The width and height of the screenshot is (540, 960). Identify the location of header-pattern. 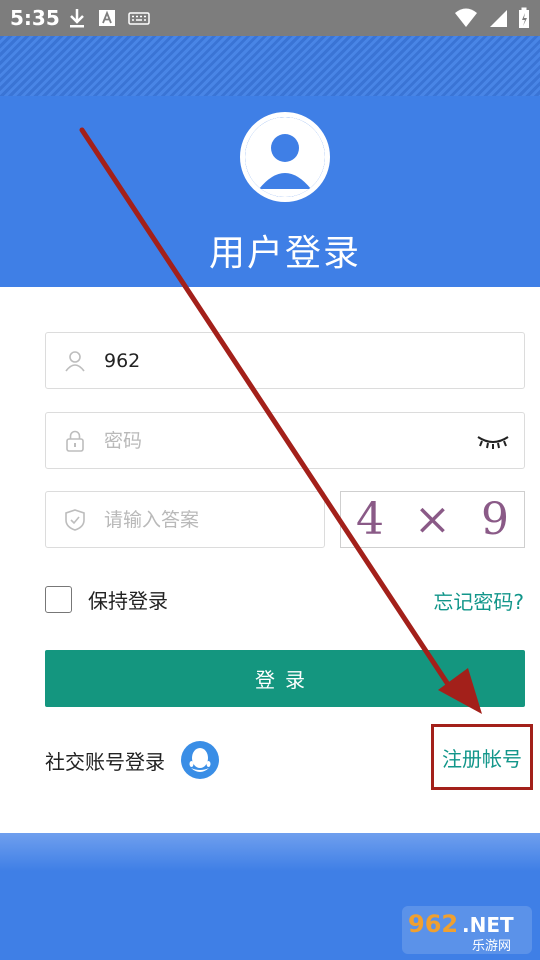
(270, 66).